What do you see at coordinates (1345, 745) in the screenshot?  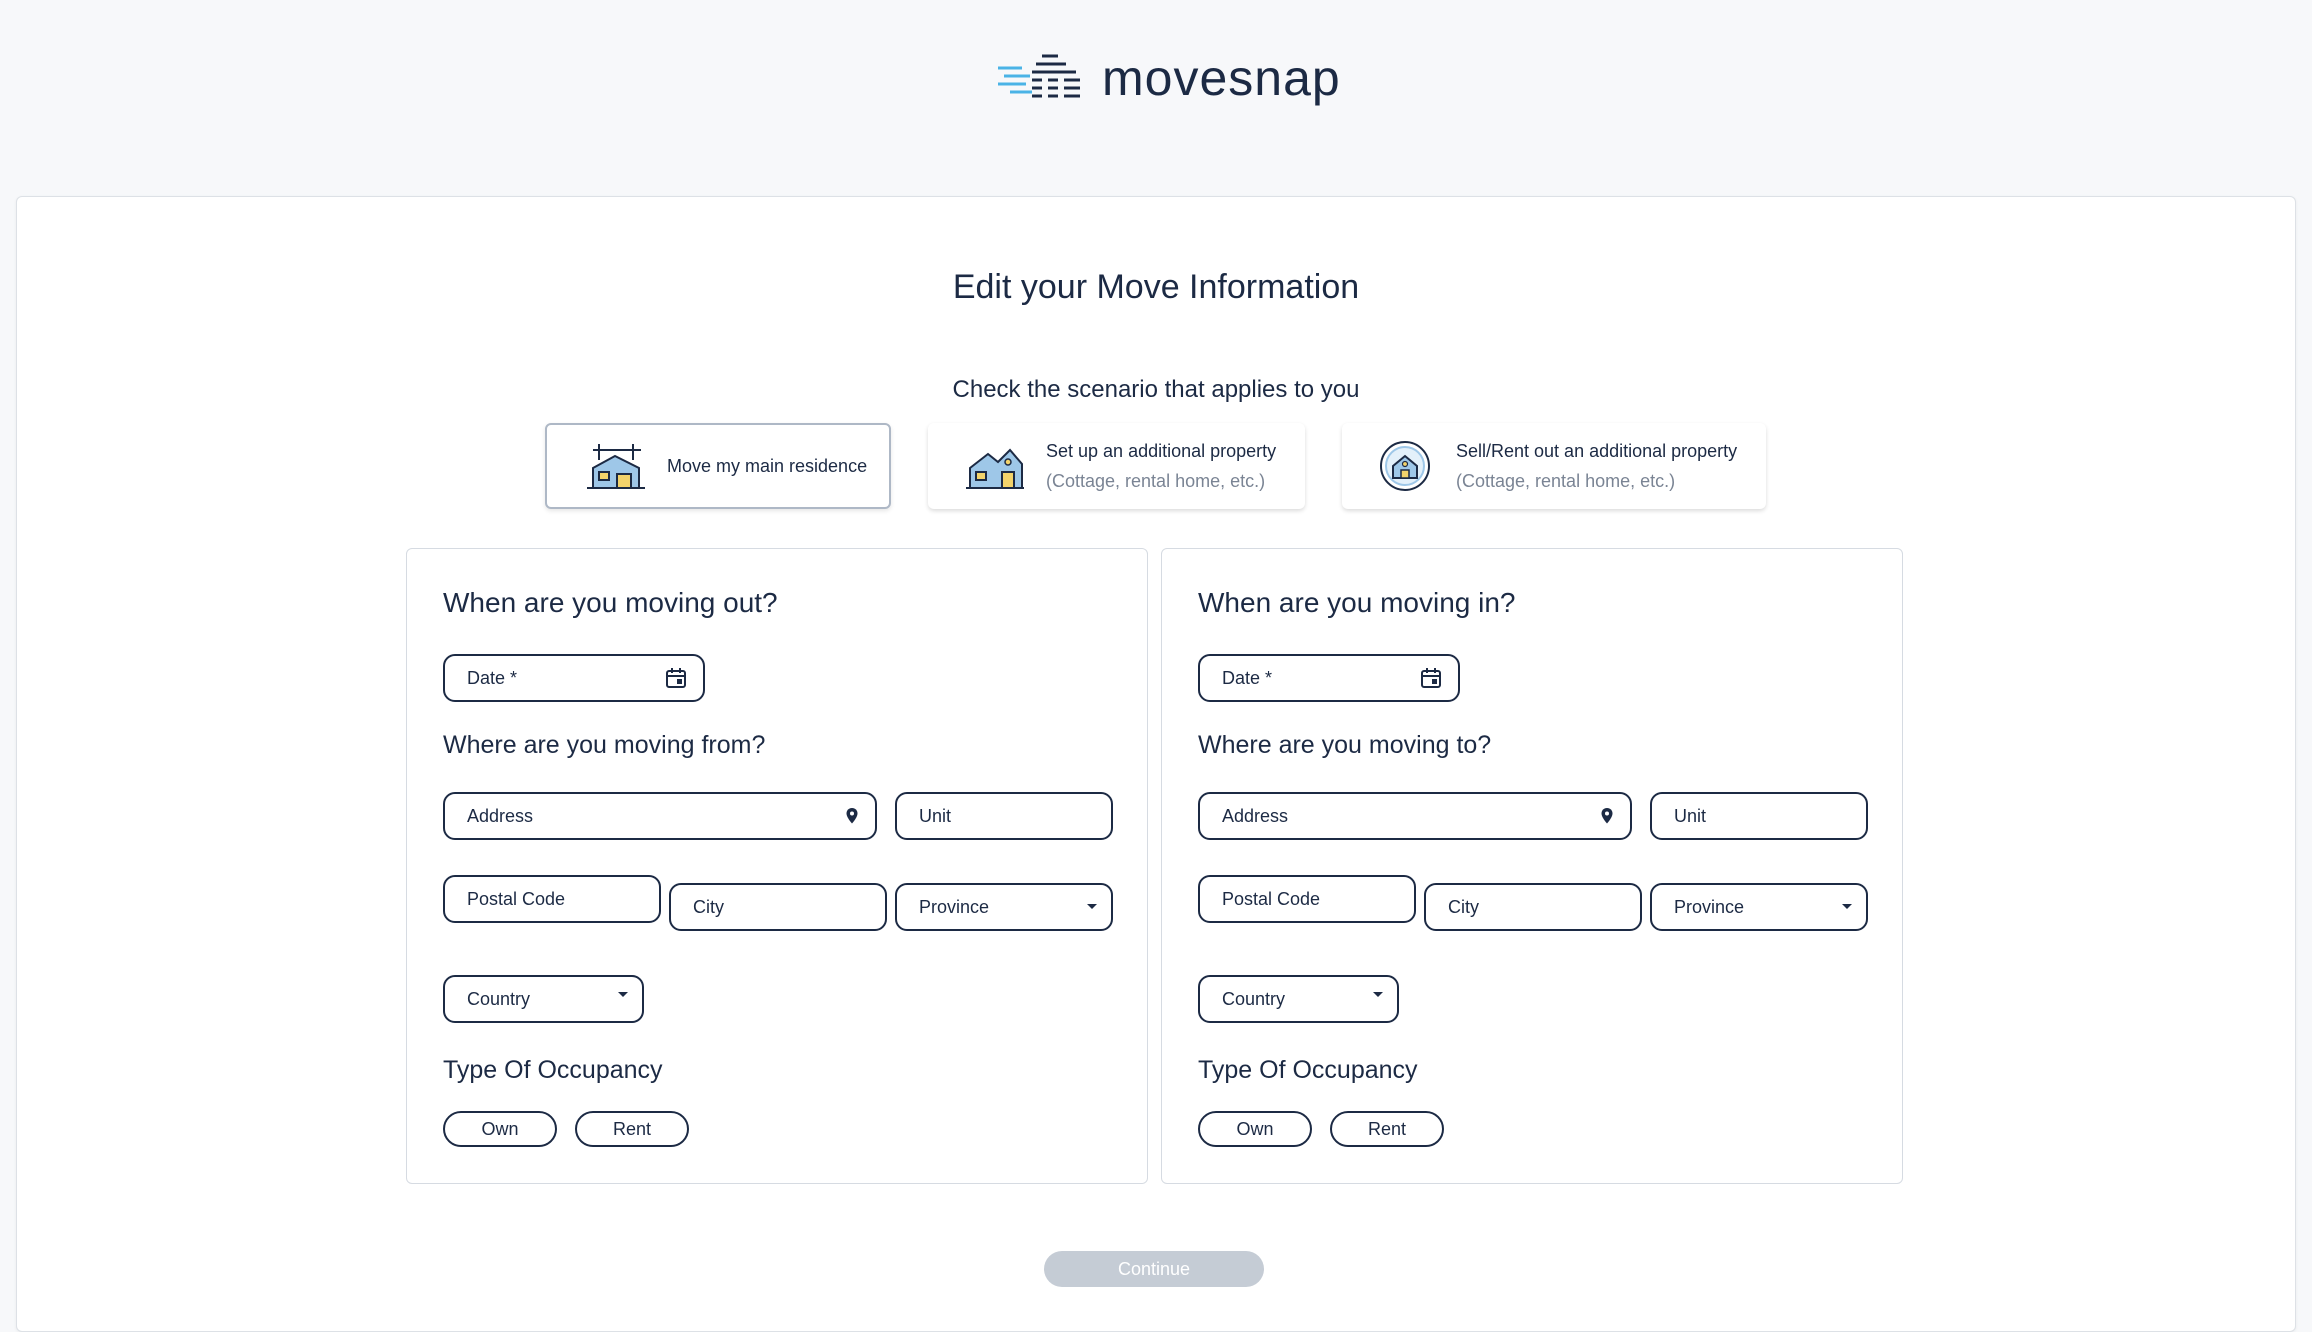 I see `moving-to-heading: Where are you moving to?` at bounding box center [1345, 745].